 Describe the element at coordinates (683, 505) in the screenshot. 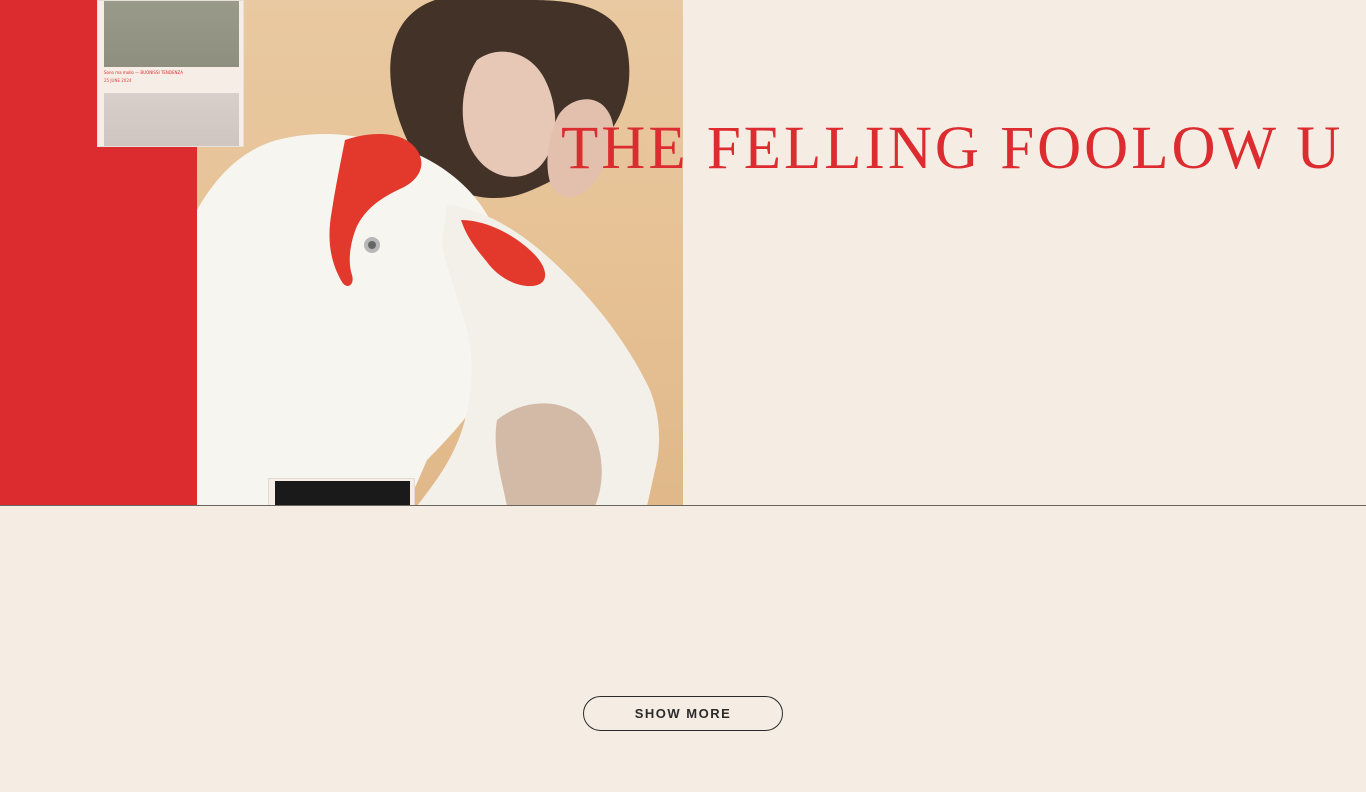

I see `section-divider` at that location.